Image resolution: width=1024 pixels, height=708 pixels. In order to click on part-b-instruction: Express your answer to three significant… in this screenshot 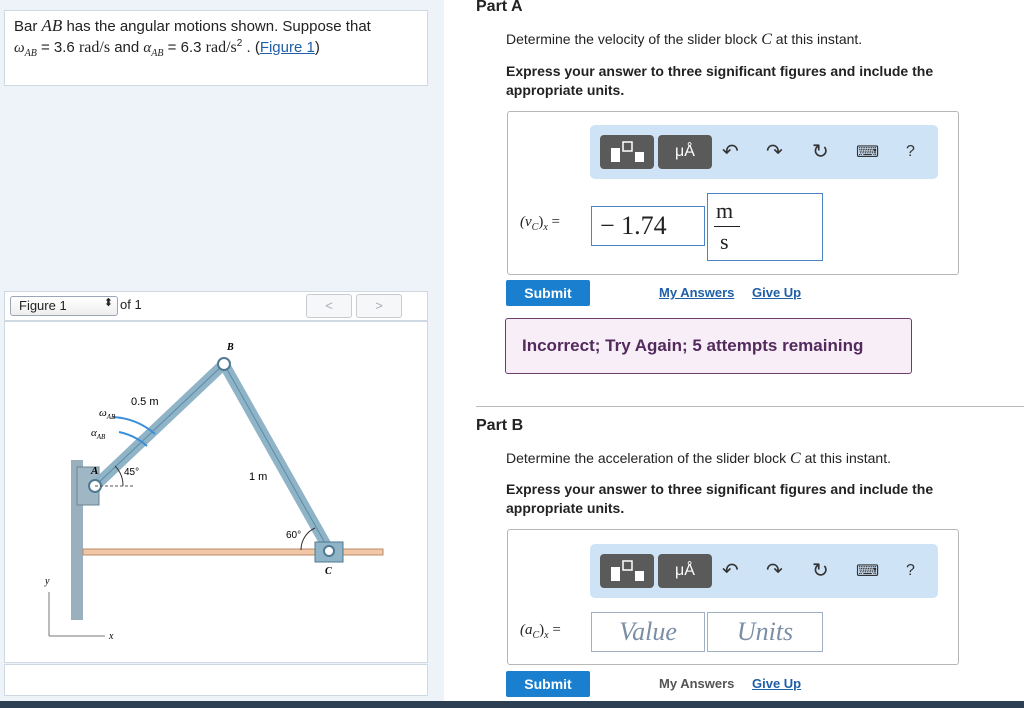, I will do `click(720, 498)`.